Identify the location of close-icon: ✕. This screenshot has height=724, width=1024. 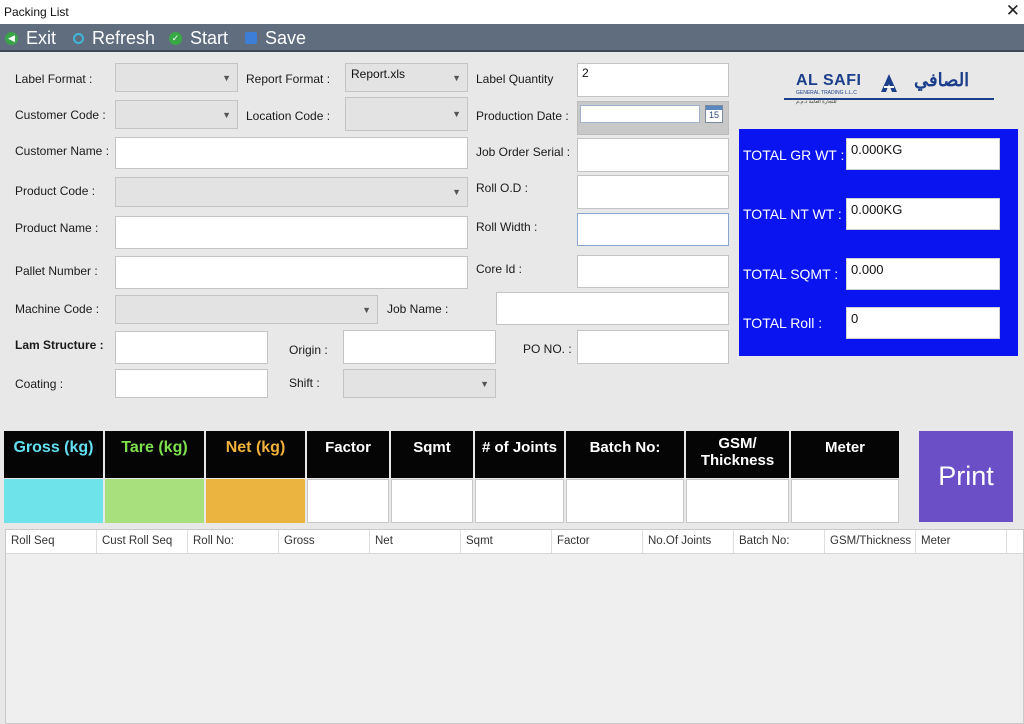
(1013, 11).